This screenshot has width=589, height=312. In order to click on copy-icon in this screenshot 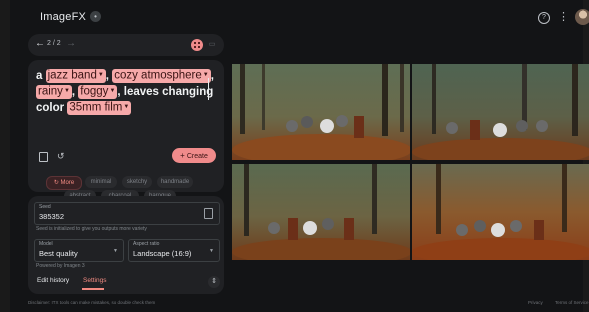, I will do `click(43, 157)`.